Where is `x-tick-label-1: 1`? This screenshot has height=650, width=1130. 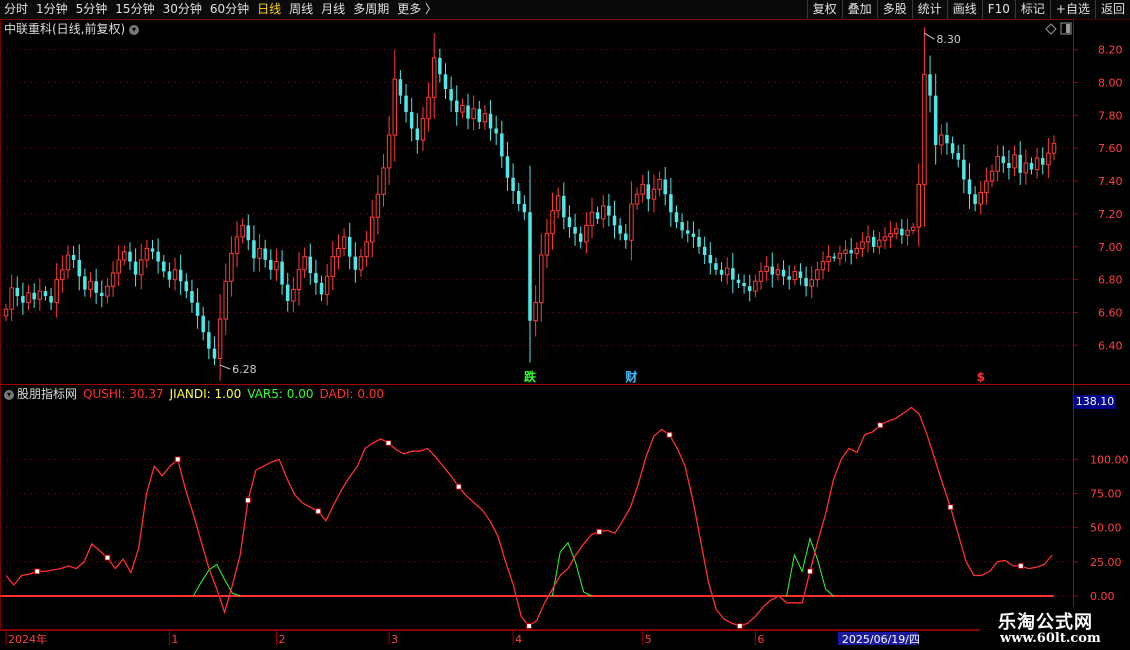
x-tick-label-1: 1 is located at coordinates (174, 639).